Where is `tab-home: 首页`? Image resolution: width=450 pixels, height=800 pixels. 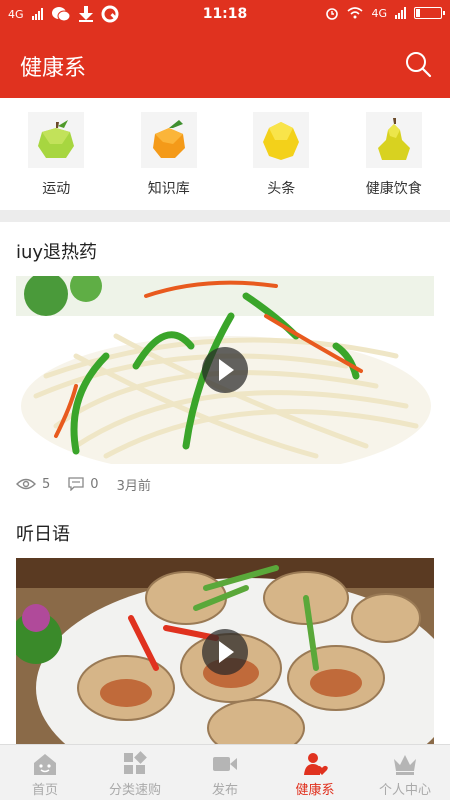 tab-home: 首页 is located at coordinates (45, 772).